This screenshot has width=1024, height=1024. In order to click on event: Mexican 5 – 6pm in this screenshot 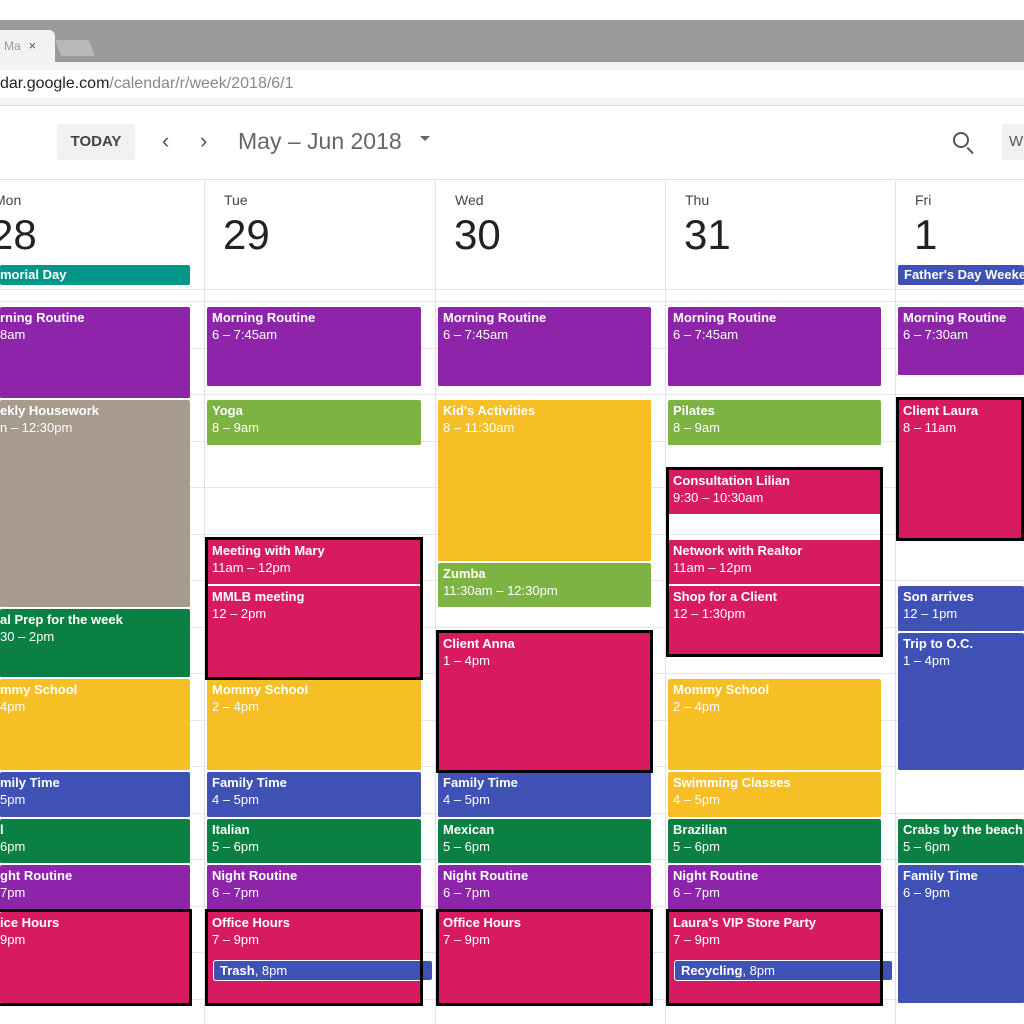, I will do `click(544, 841)`.